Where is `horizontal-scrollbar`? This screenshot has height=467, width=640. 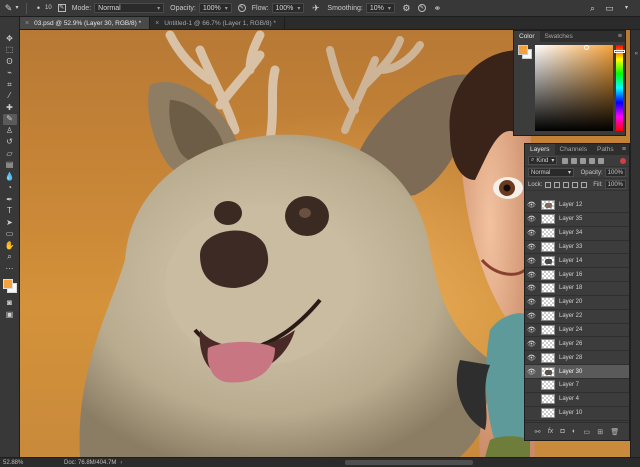 horizontal-scrollbar is located at coordinates (409, 462).